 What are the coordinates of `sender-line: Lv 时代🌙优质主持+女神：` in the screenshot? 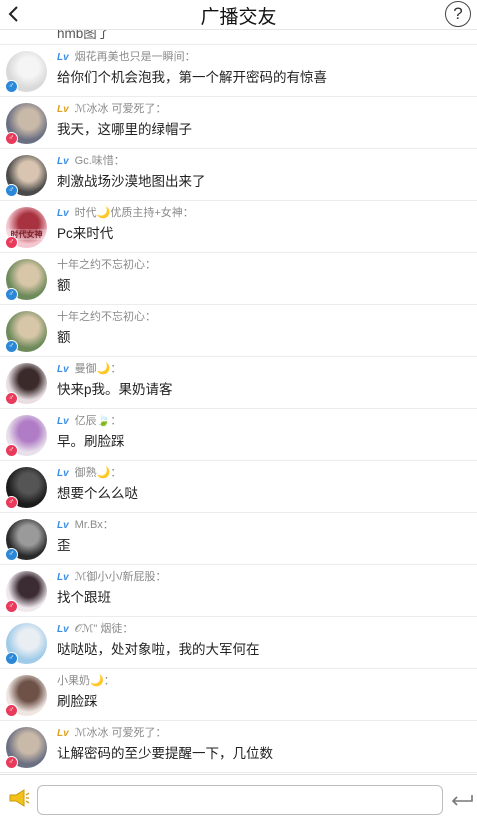 It's located at (125, 213).